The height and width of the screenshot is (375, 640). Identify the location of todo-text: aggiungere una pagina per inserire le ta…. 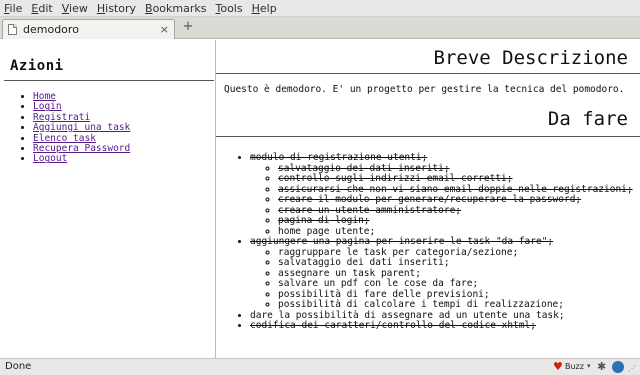
(402, 241).